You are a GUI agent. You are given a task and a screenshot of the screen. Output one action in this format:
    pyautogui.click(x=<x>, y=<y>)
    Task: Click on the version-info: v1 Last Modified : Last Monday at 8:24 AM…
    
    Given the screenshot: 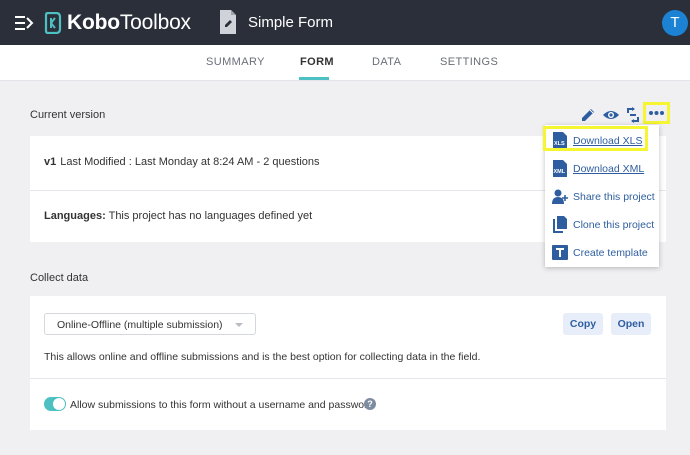 What is the action you would take?
    pyautogui.click(x=182, y=162)
    